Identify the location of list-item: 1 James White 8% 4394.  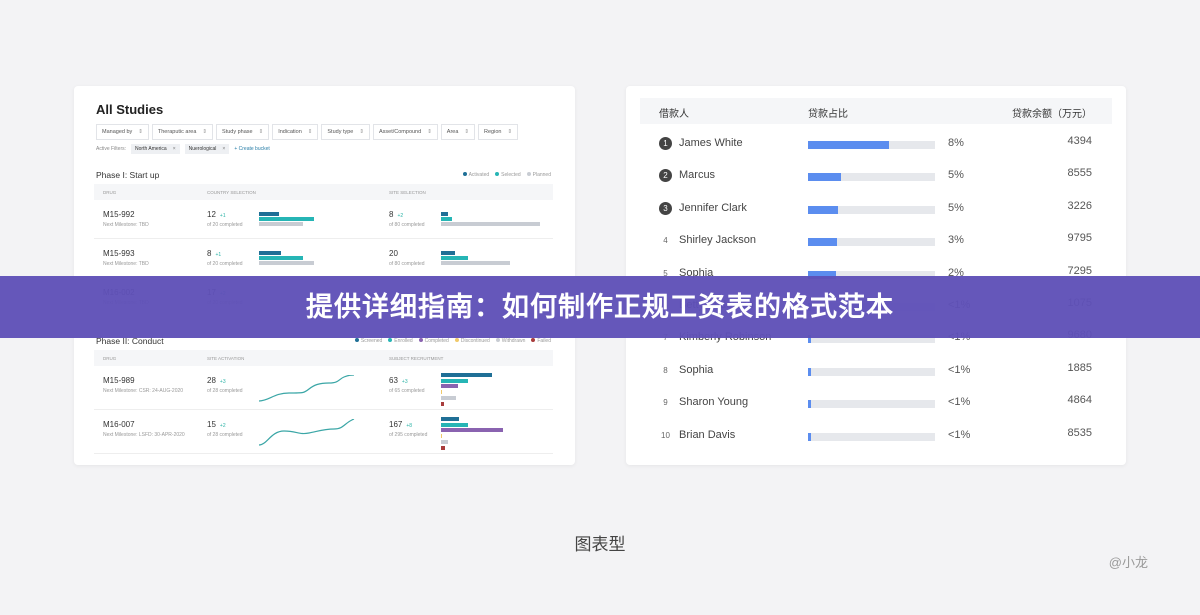
(876, 144).